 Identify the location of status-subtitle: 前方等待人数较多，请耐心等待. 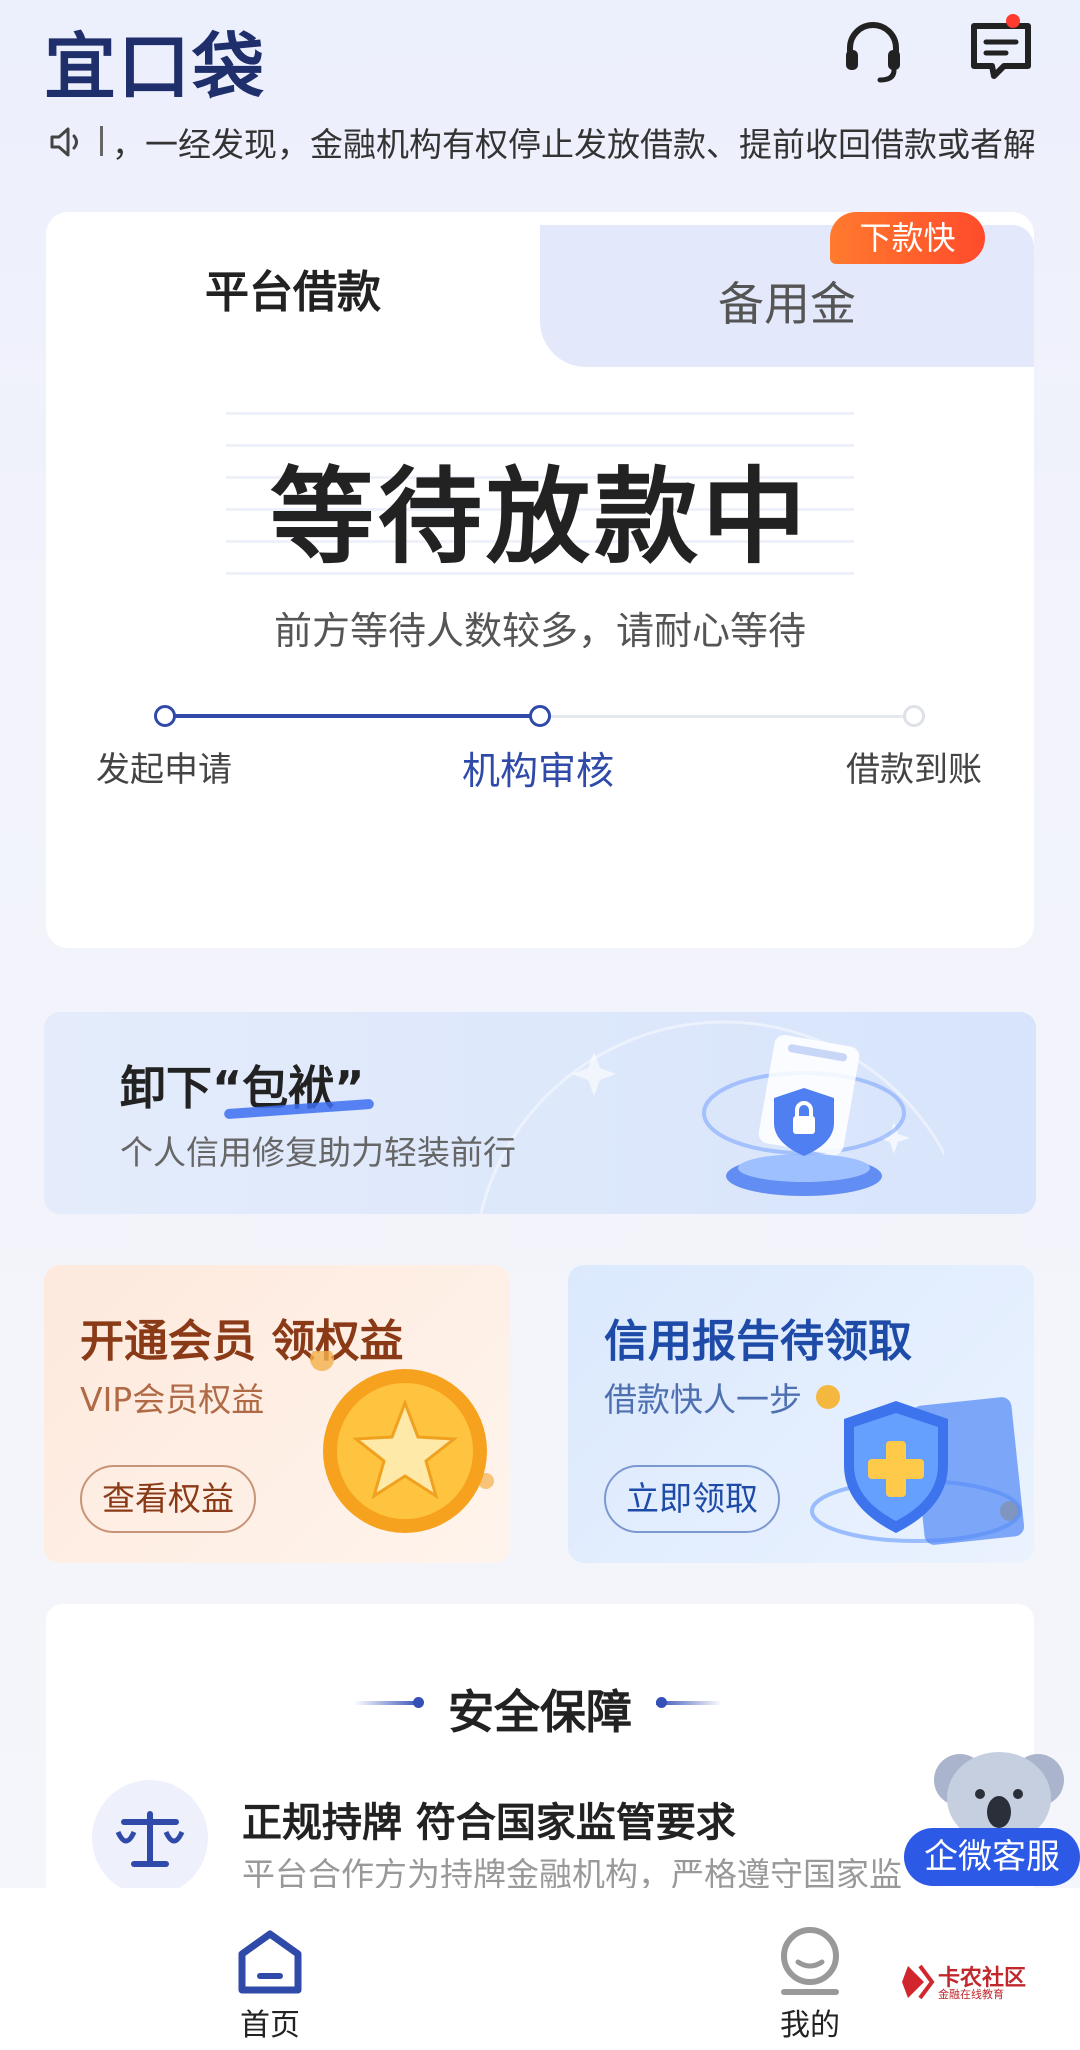
(539, 631).